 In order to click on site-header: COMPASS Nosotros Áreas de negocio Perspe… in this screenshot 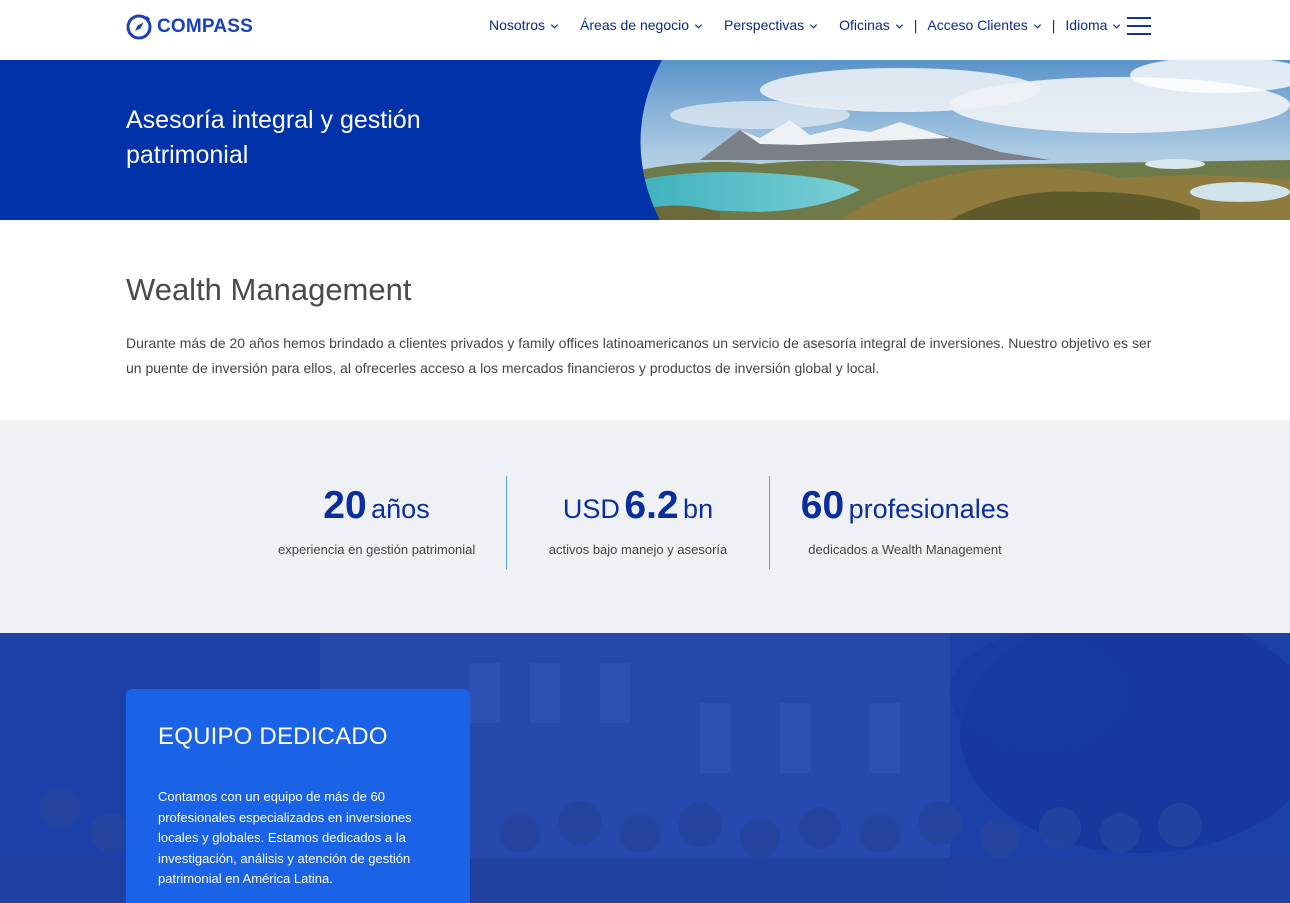, I will do `click(645, 30)`.